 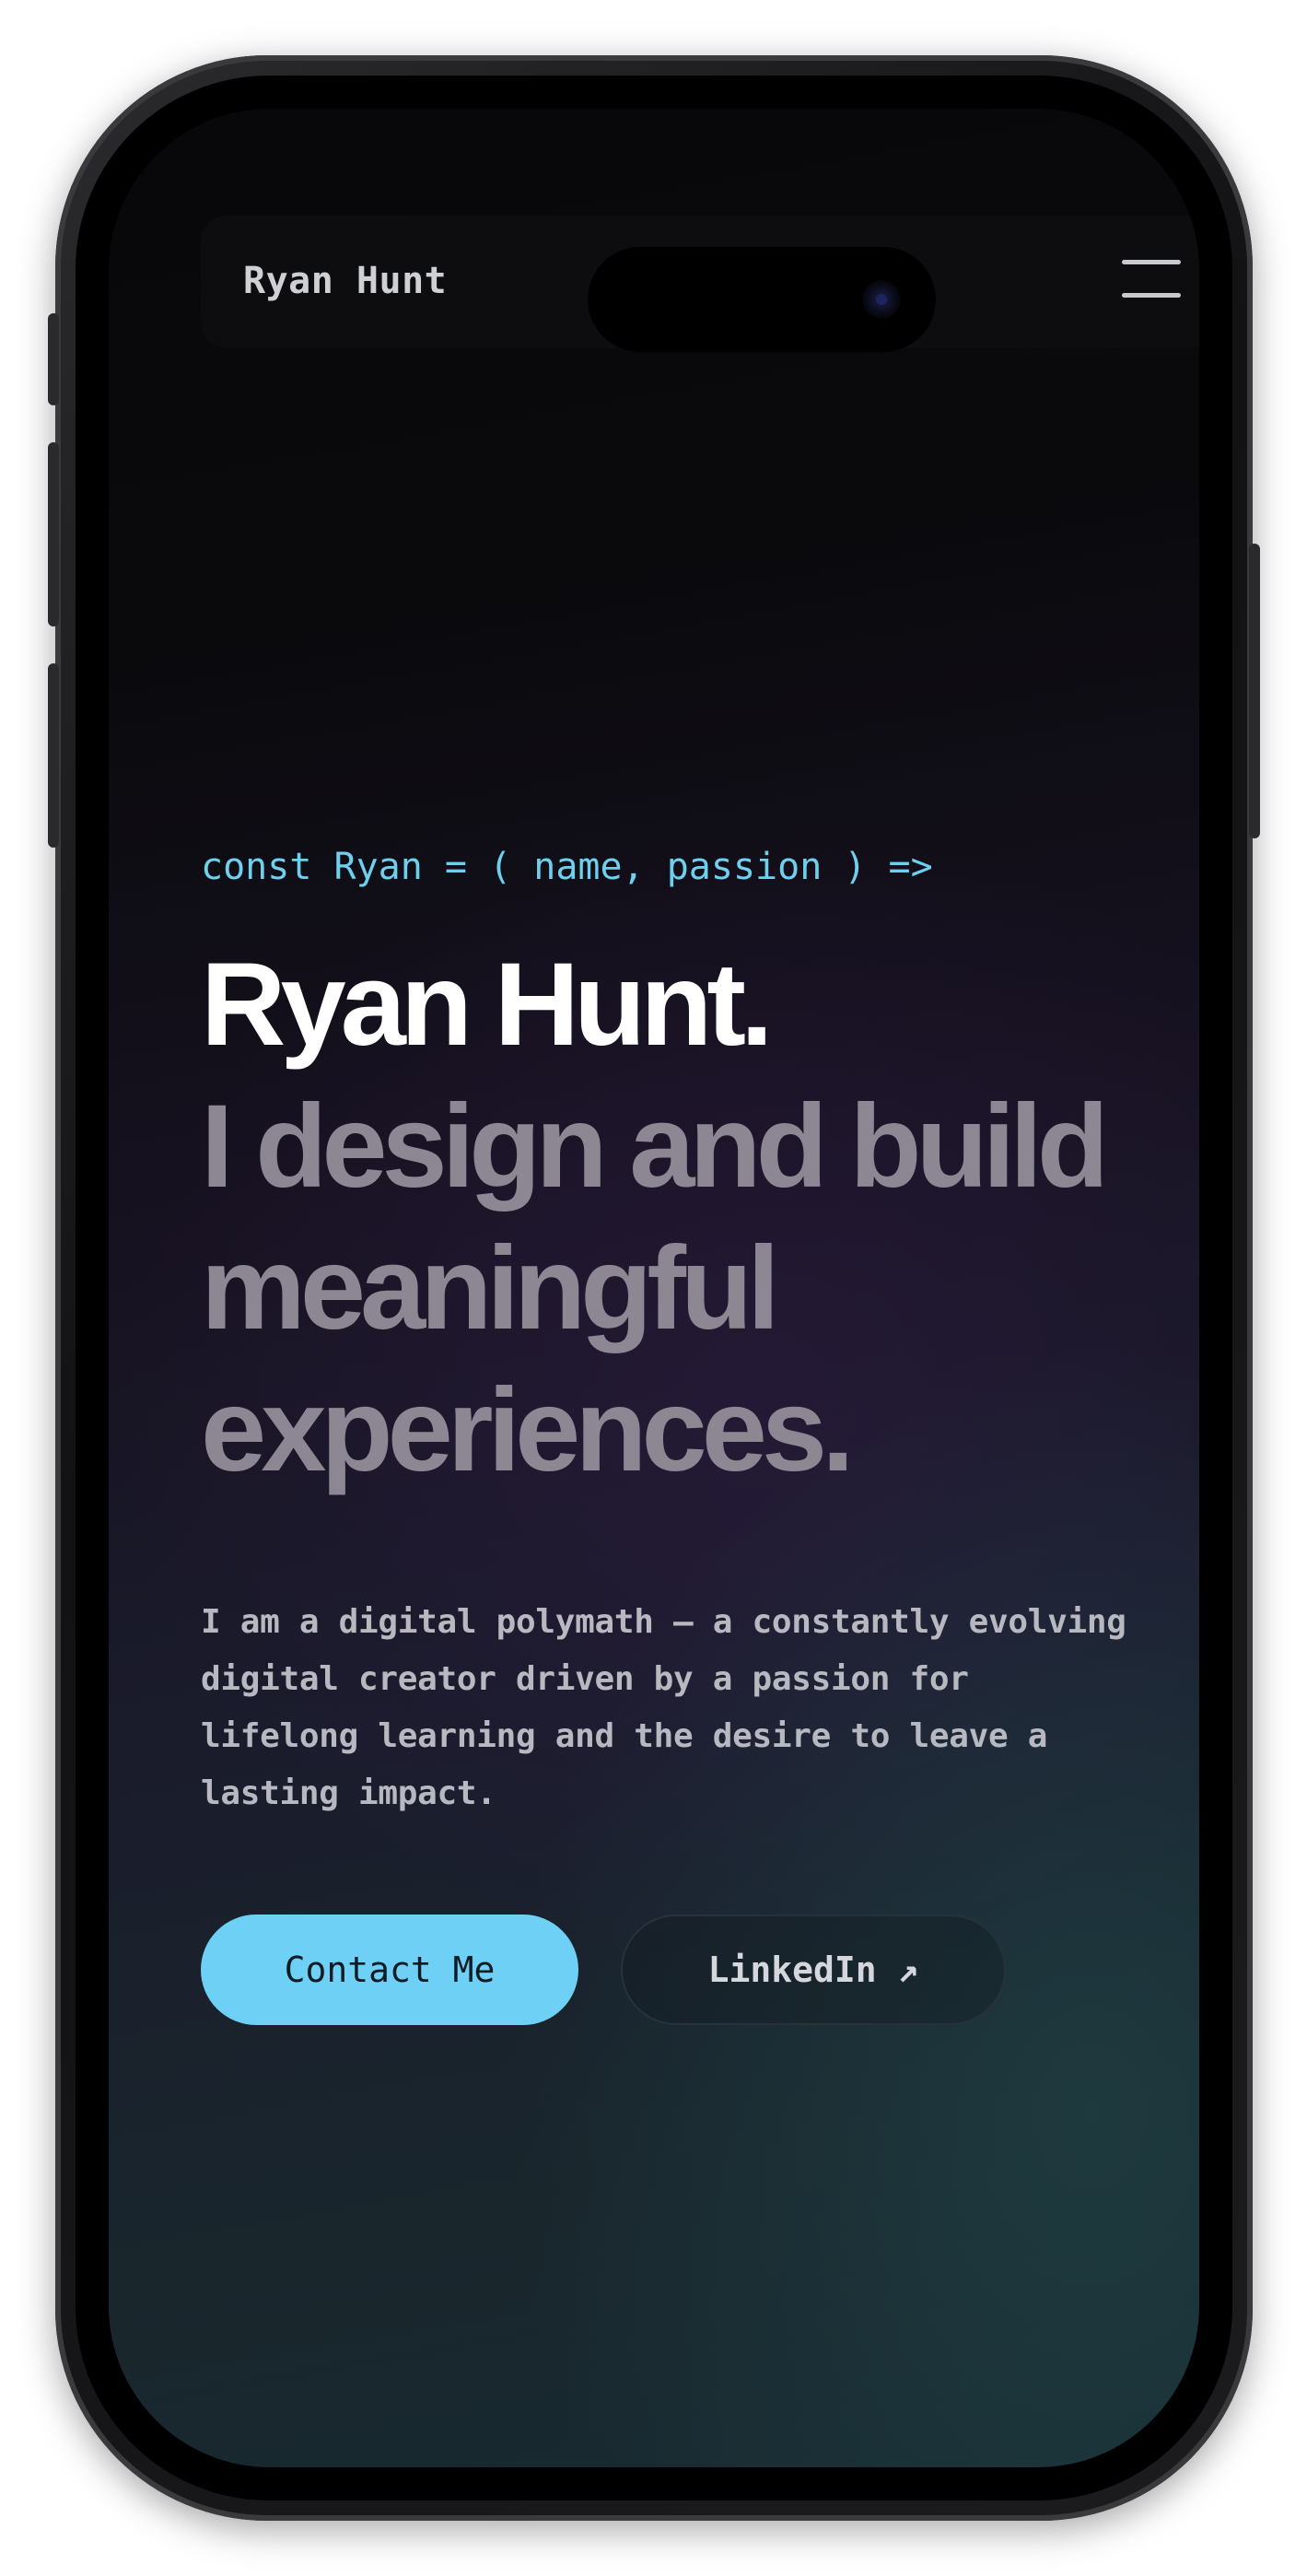 What do you see at coordinates (814, 1970) in the screenshot?
I see `linkedin-button: LinkedIn ↗` at bounding box center [814, 1970].